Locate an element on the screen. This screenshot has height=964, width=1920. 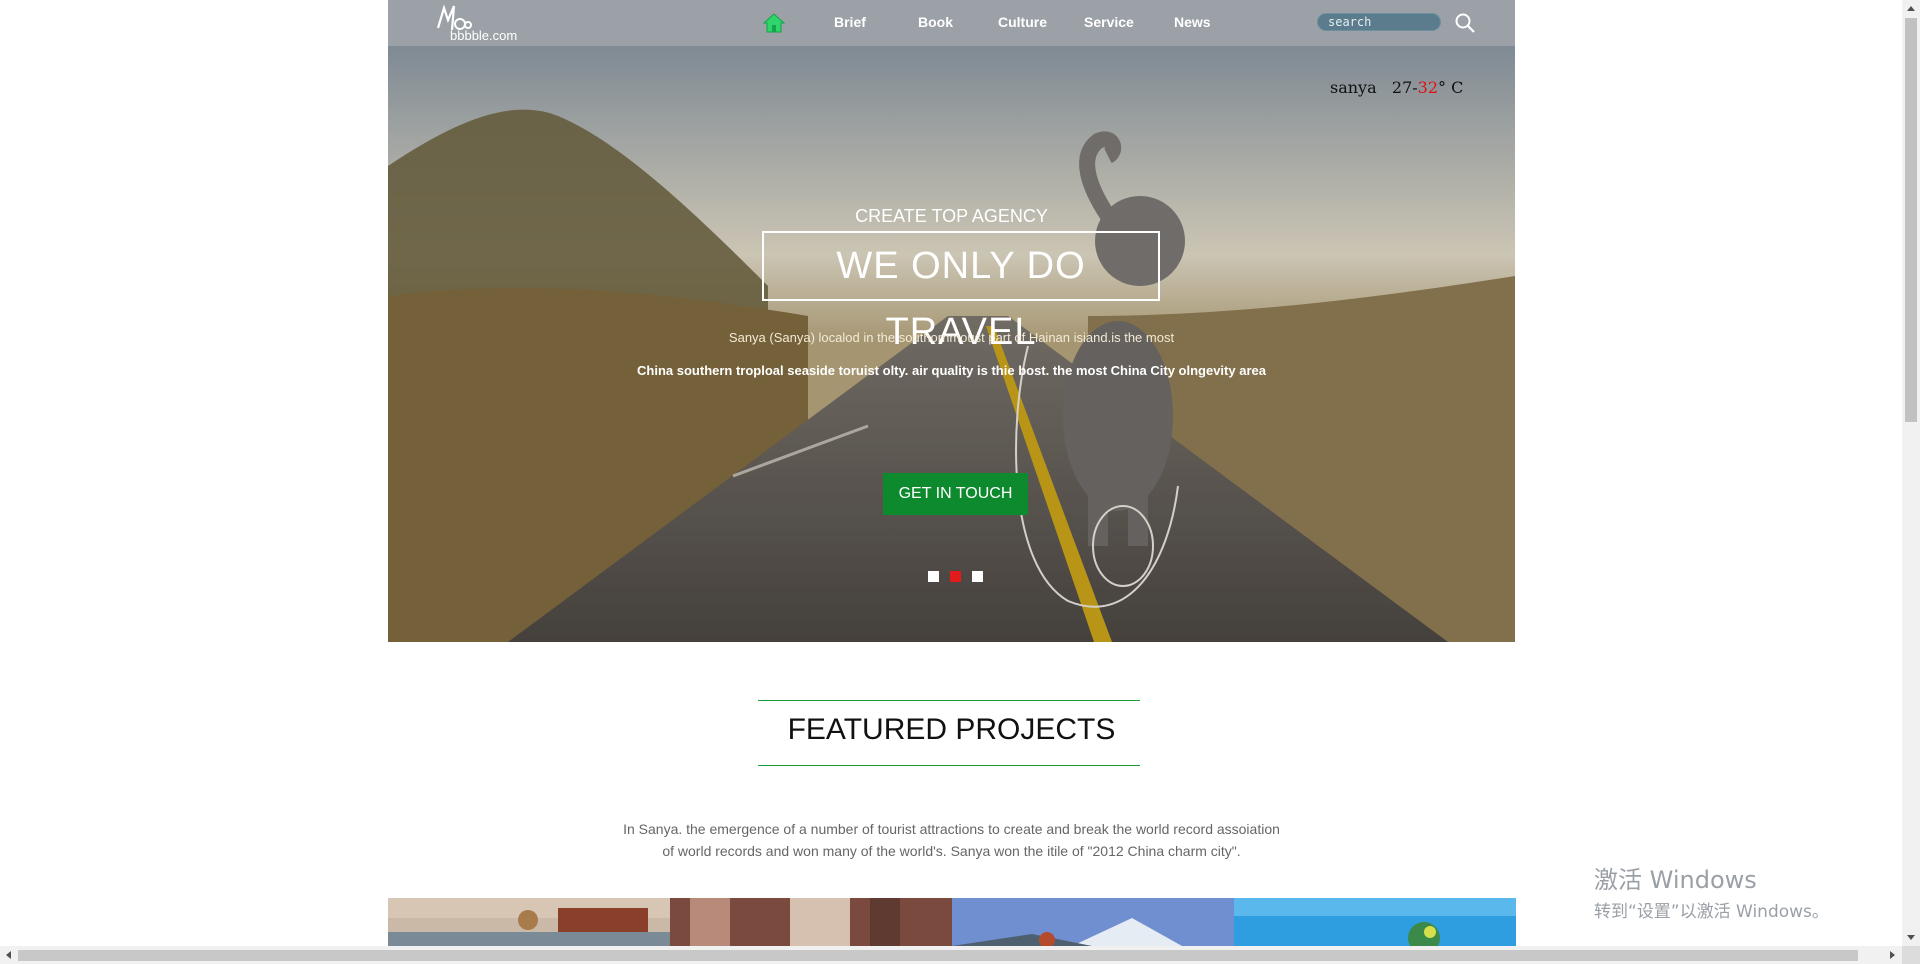
horizontal-scroll-thumb is located at coordinates (938, 955).